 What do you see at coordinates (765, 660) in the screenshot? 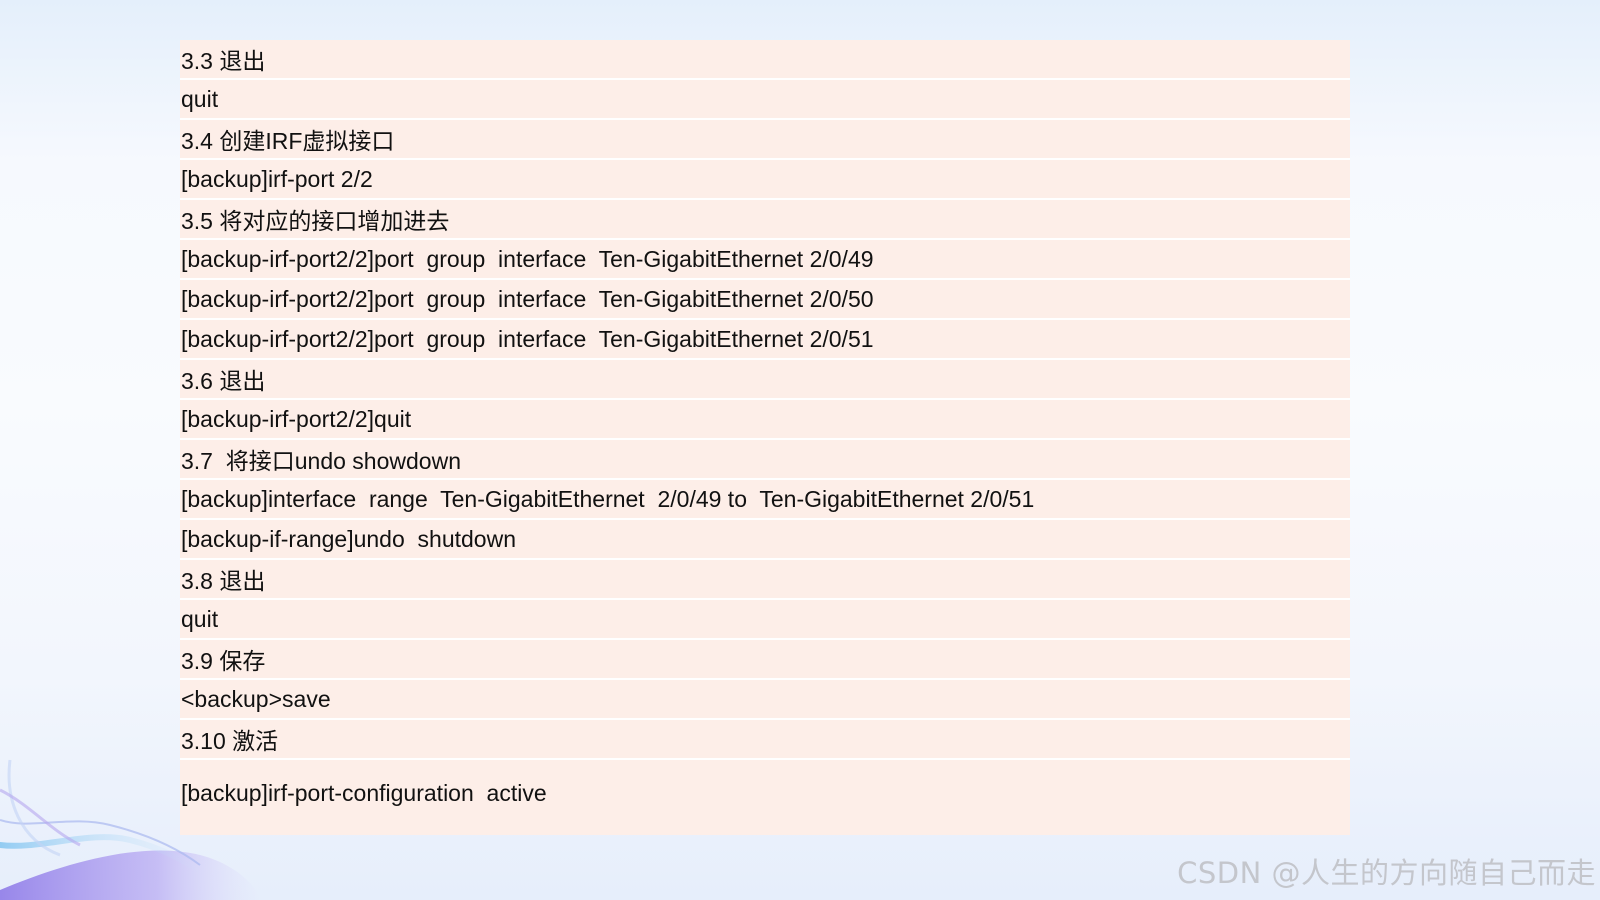
I see `step-3-9-heading: 3.9 保存` at bounding box center [765, 660].